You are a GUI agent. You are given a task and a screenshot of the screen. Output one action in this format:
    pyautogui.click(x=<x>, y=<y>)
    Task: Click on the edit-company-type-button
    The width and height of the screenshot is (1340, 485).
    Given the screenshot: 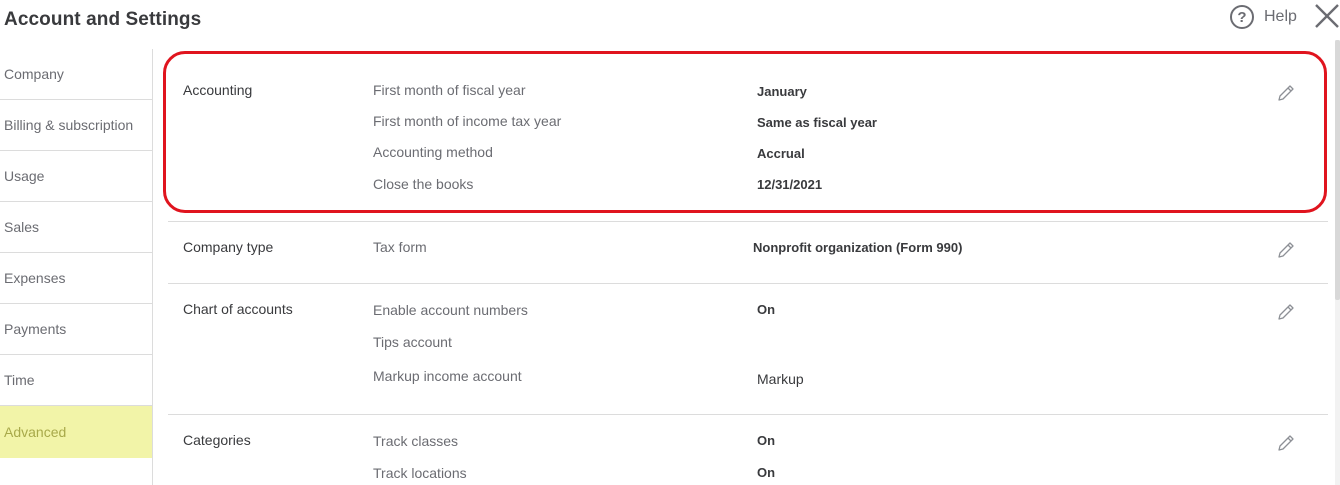 What is the action you would take?
    pyautogui.click(x=1286, y=250)
    